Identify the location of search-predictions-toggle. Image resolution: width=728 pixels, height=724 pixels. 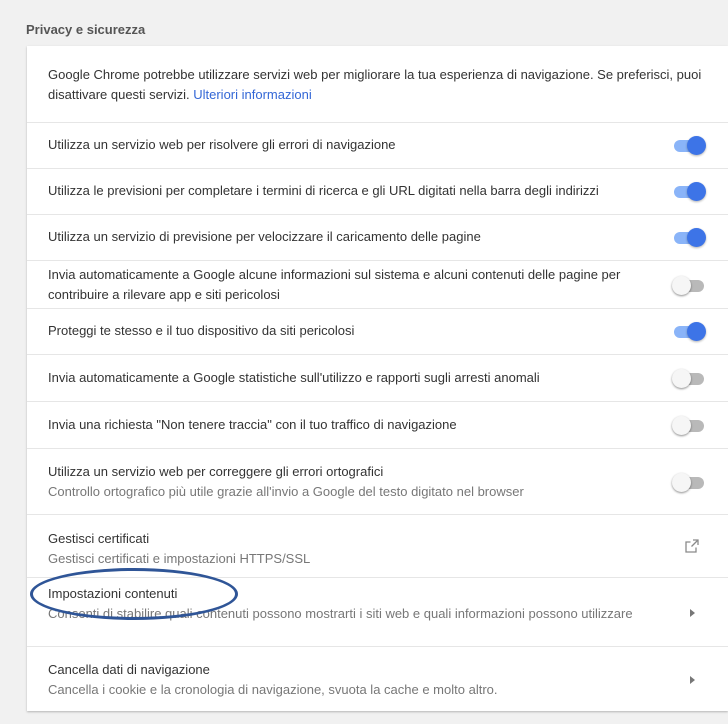
(690, 191).